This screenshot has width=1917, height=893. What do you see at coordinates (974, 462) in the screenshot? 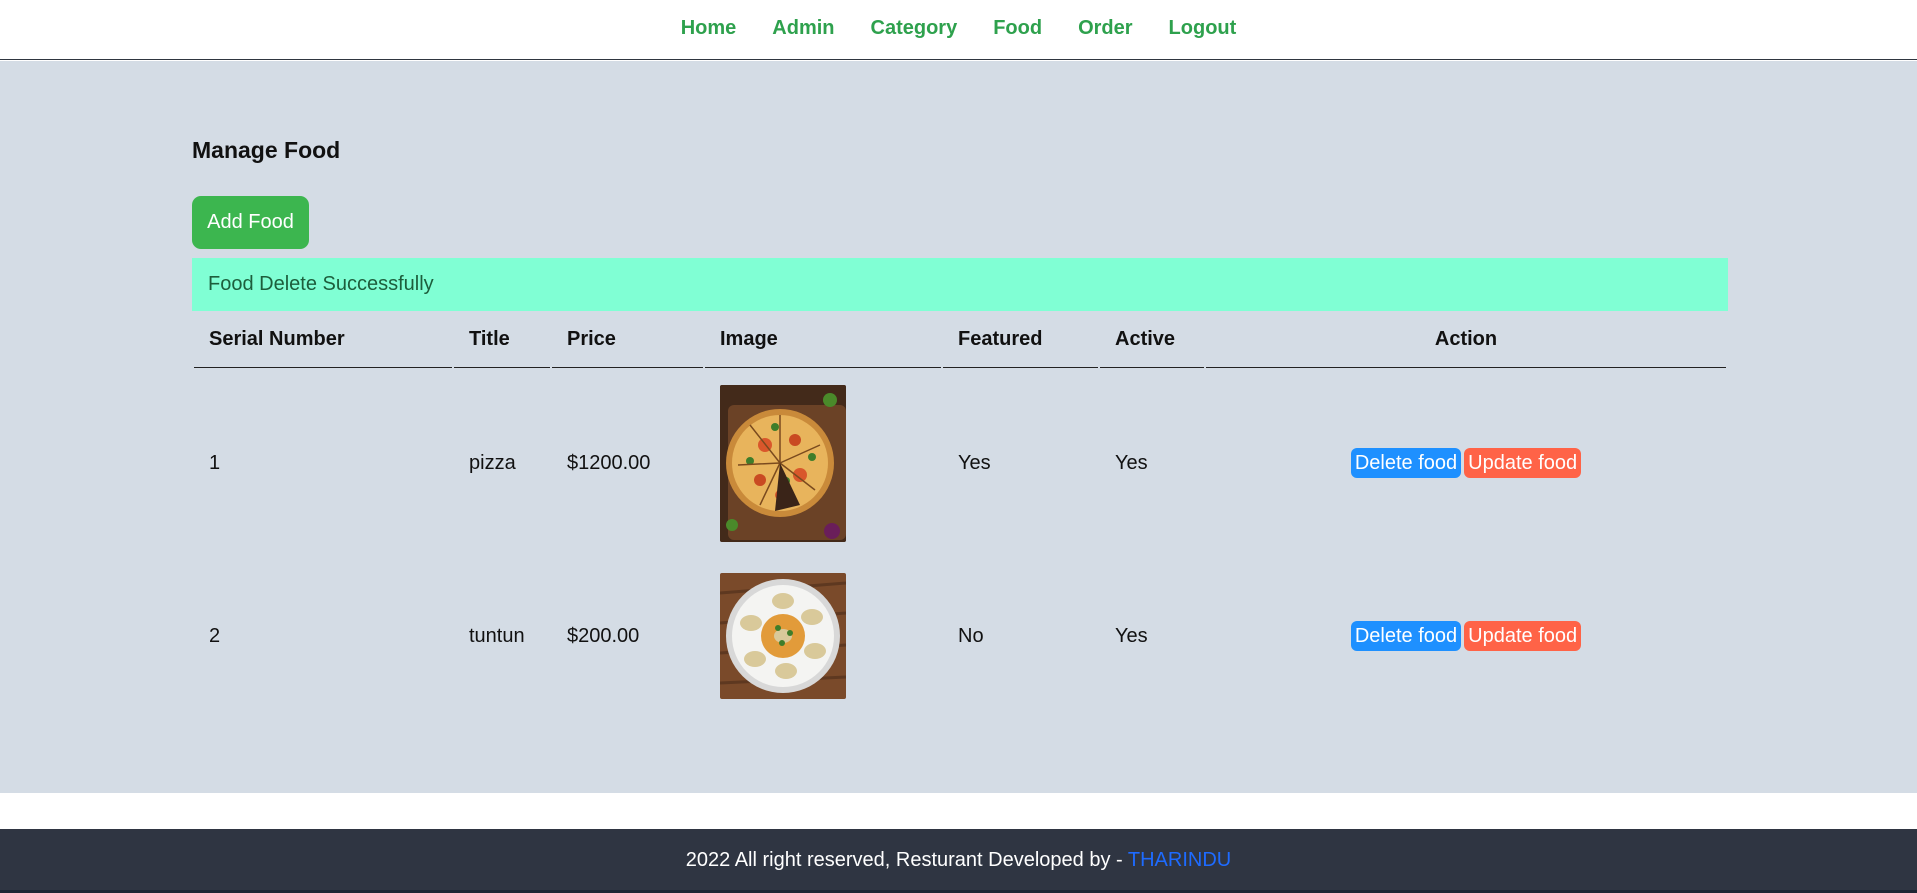
I see `cell-featured: Yes` at bounding box center [974, 462].